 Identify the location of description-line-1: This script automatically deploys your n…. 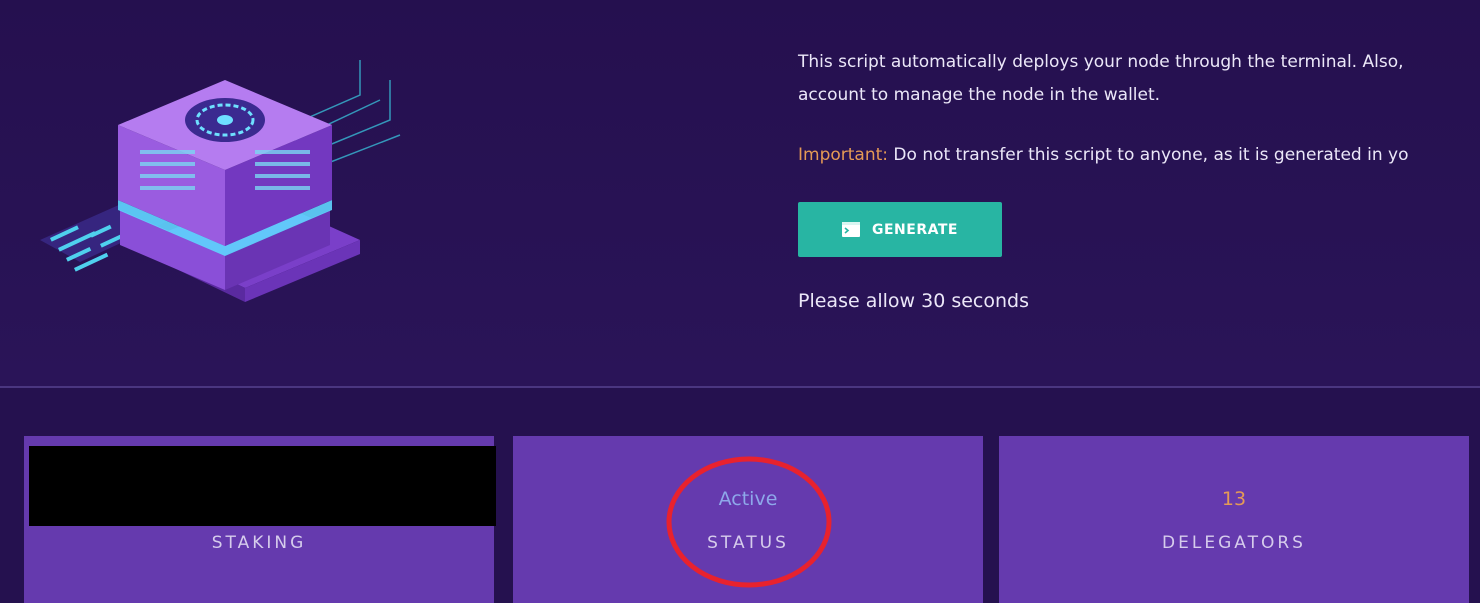
(1101, 62).